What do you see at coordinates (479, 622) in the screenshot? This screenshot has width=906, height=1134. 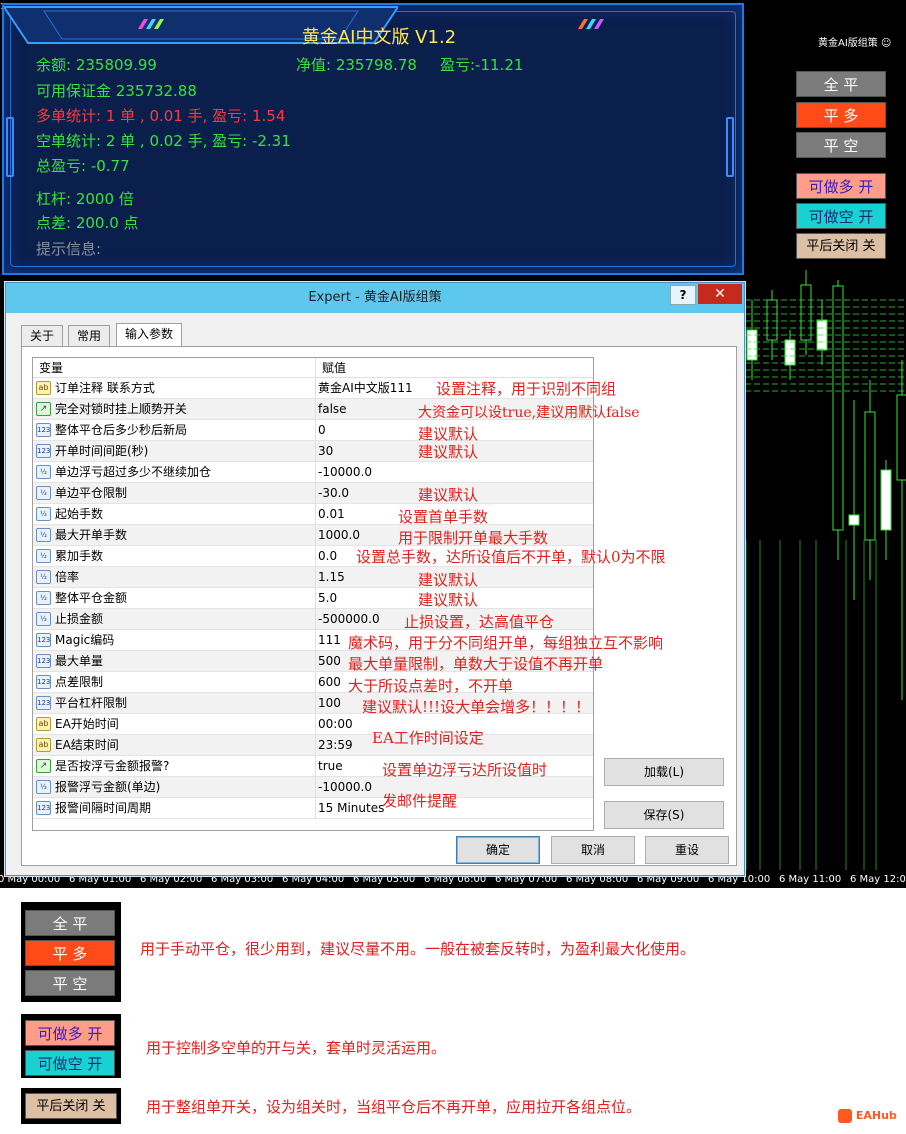 I see `note-stoploss: 止损设置，达高值平仓` at bounding box center [479, 622].